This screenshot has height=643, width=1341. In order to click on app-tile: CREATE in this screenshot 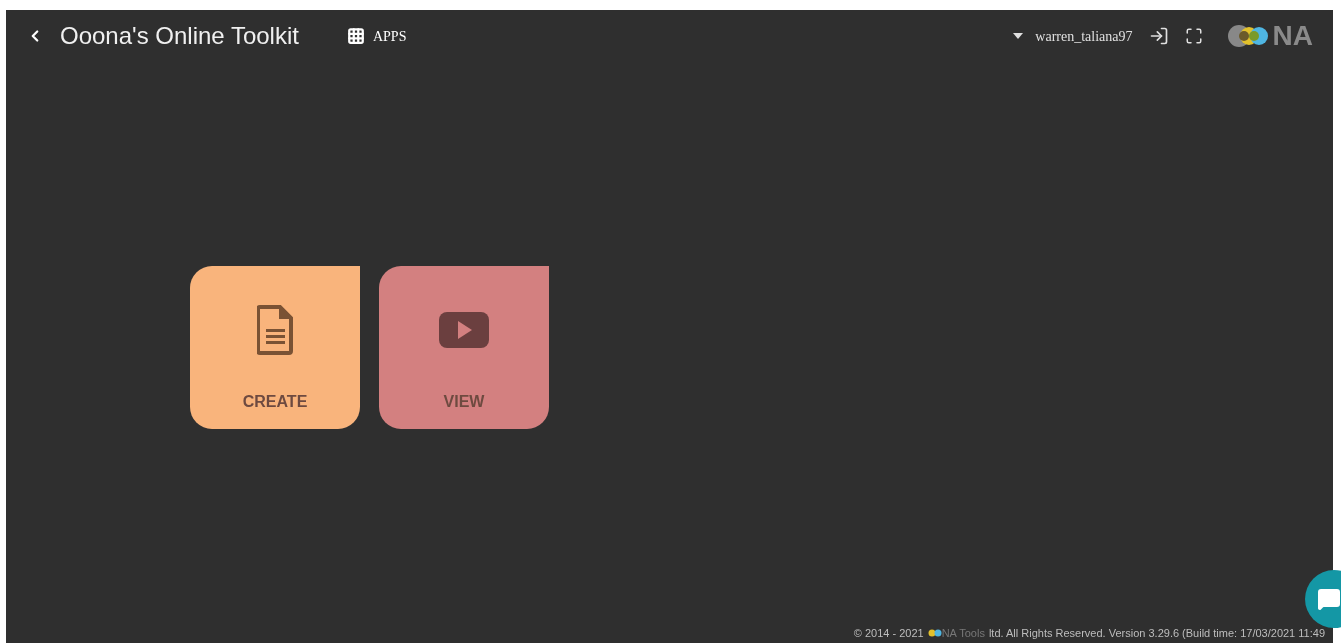, I will do `click(275, 347)`.